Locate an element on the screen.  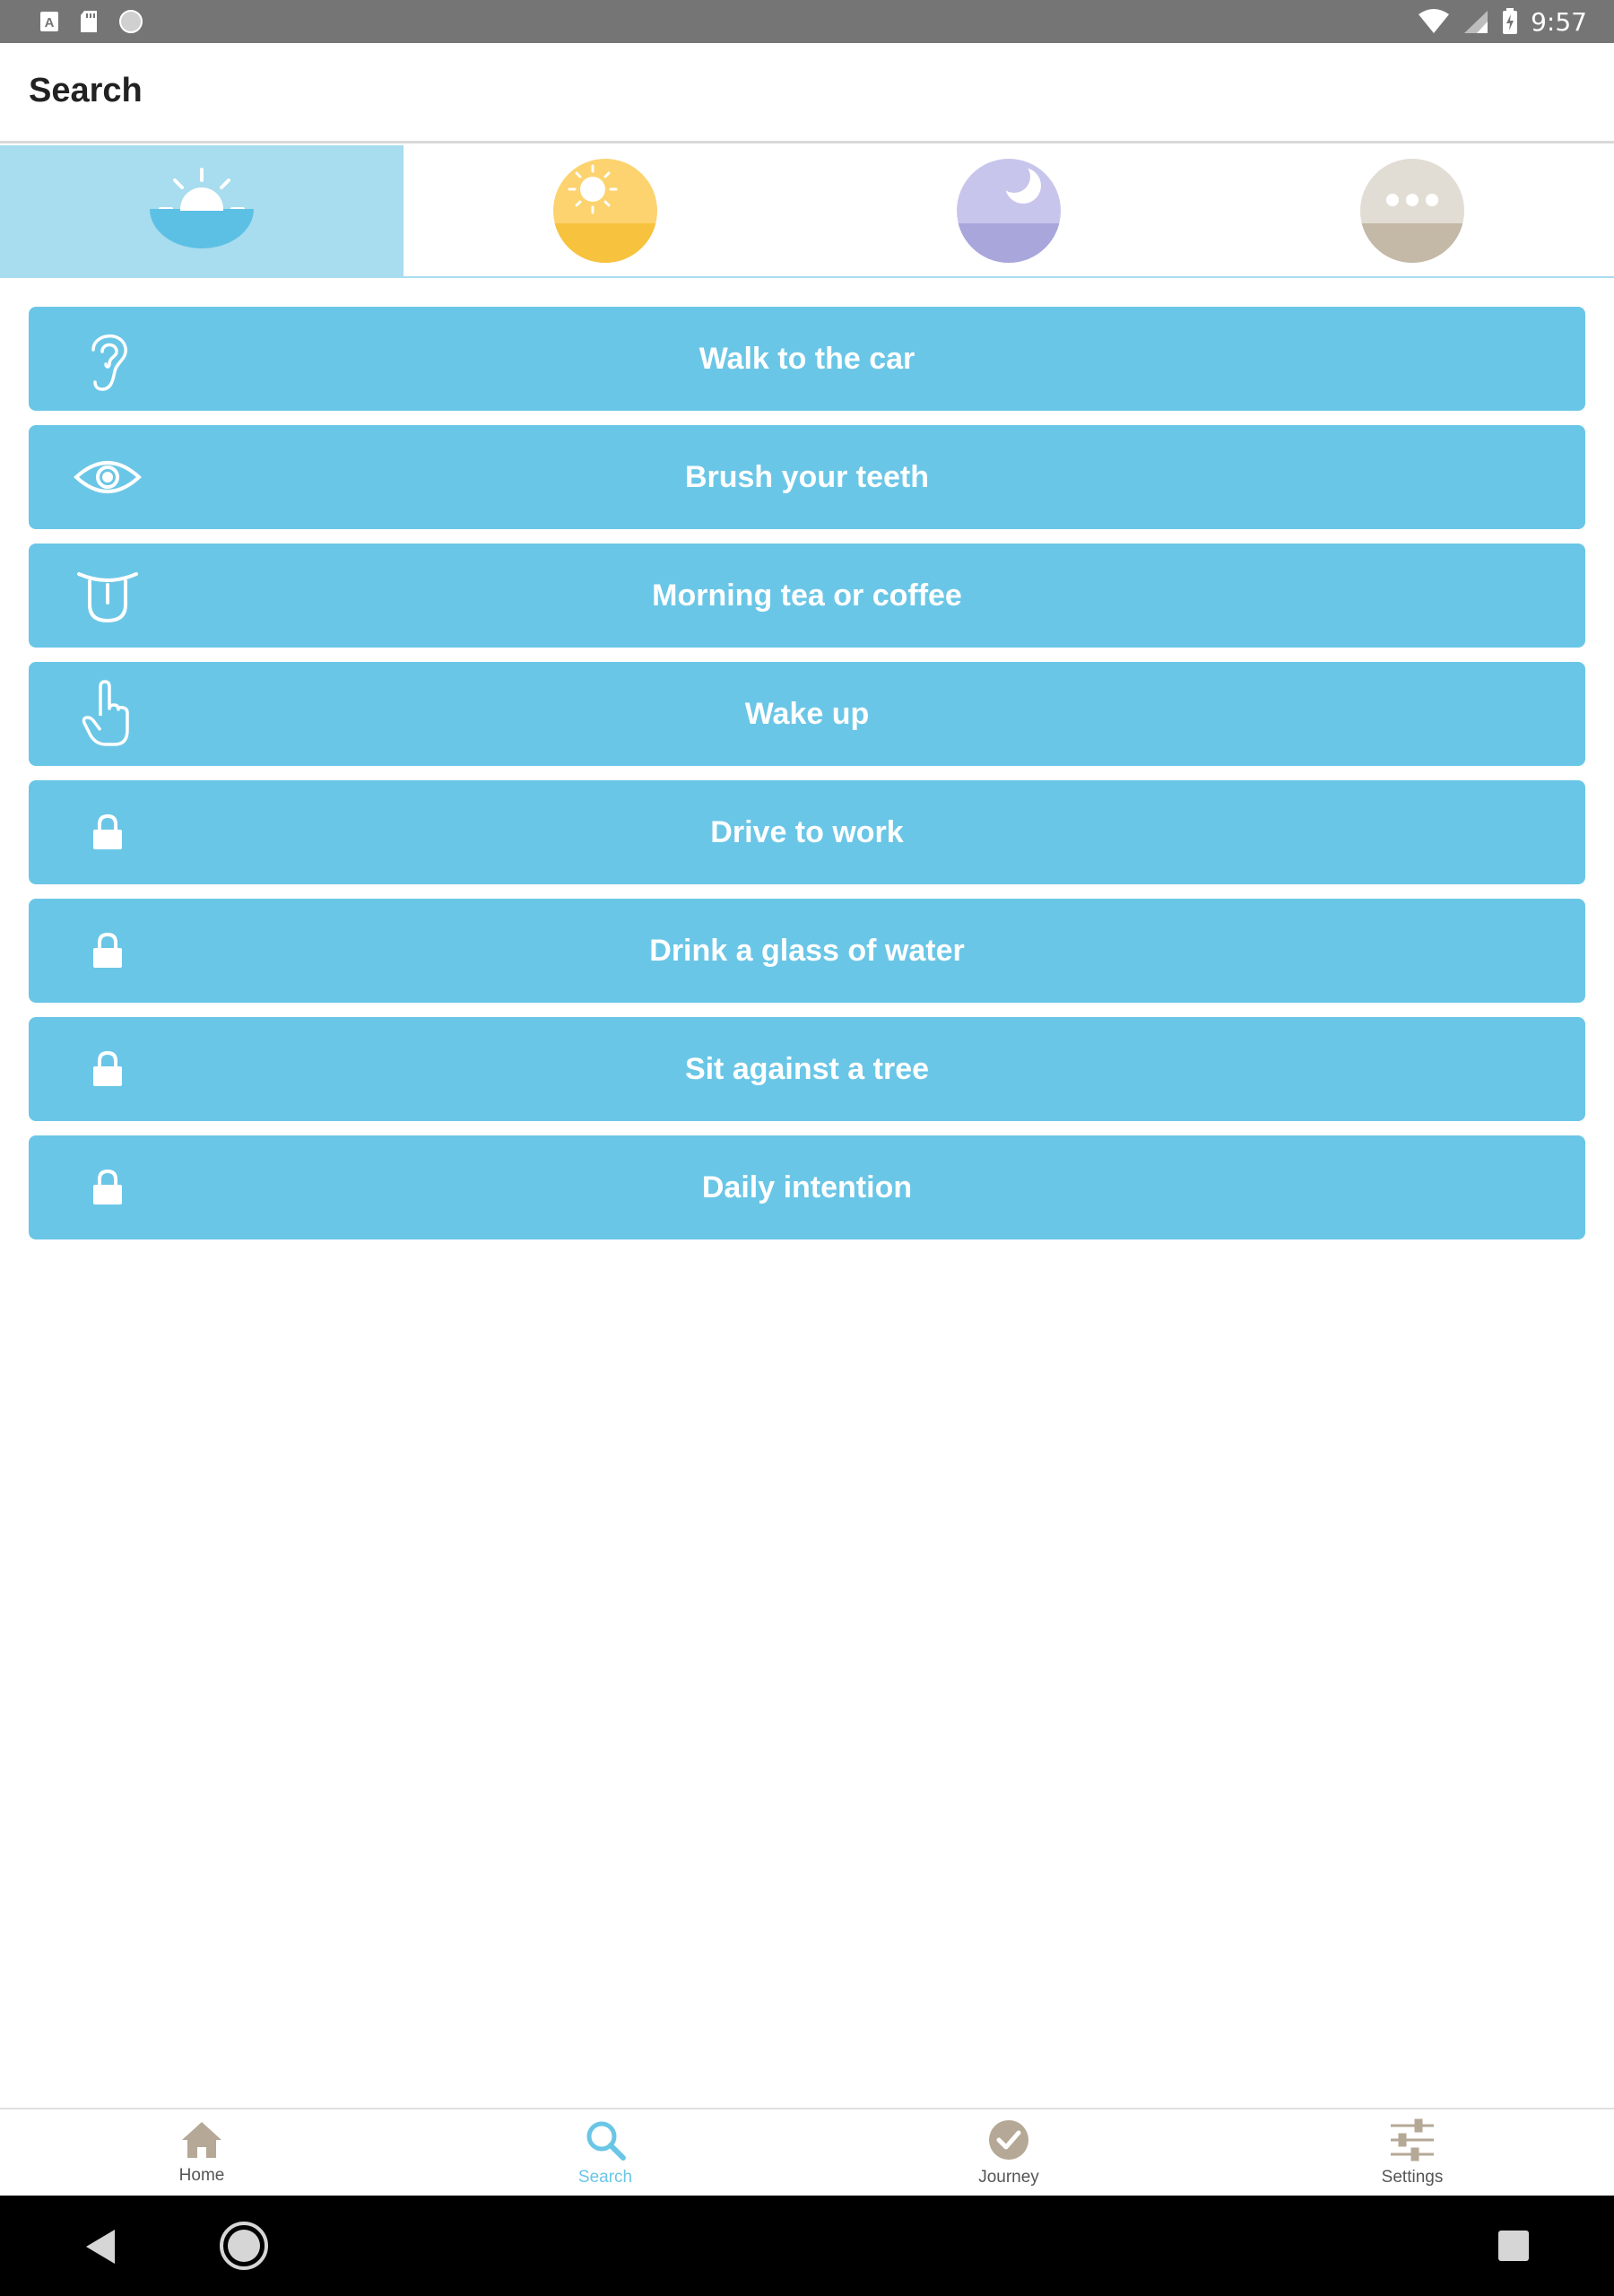
nav-label: Settings is located at coordinates (1412, 2177).